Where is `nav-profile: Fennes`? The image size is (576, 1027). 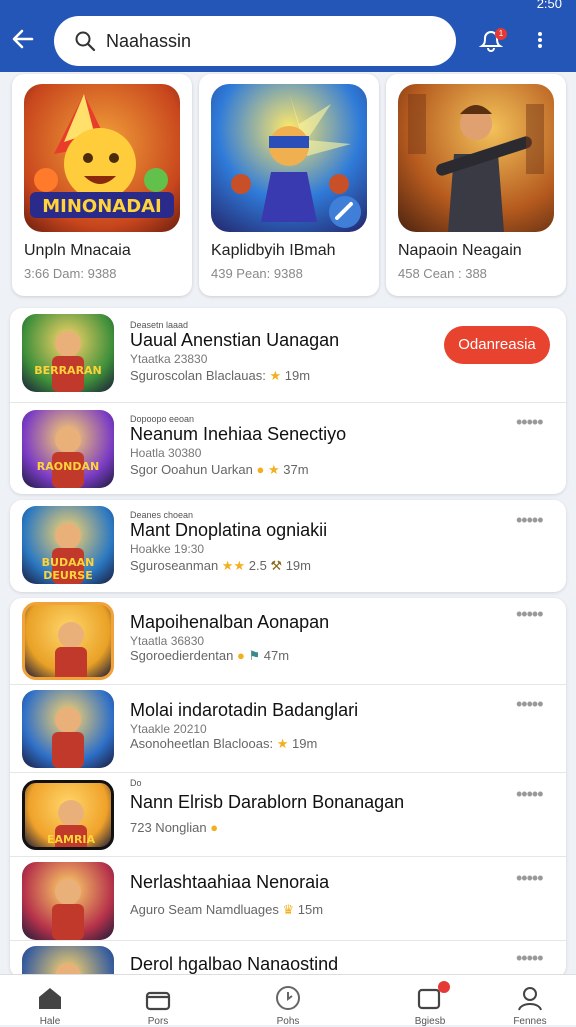
nav-profile: Fennes is located at coordinates (530, 1001).